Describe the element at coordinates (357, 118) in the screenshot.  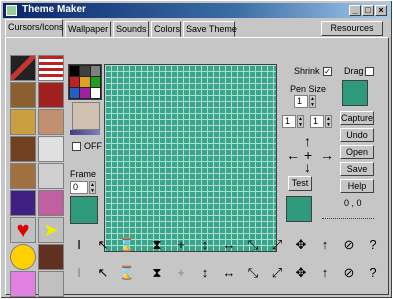
I see `capture-button: Capture` at that location.